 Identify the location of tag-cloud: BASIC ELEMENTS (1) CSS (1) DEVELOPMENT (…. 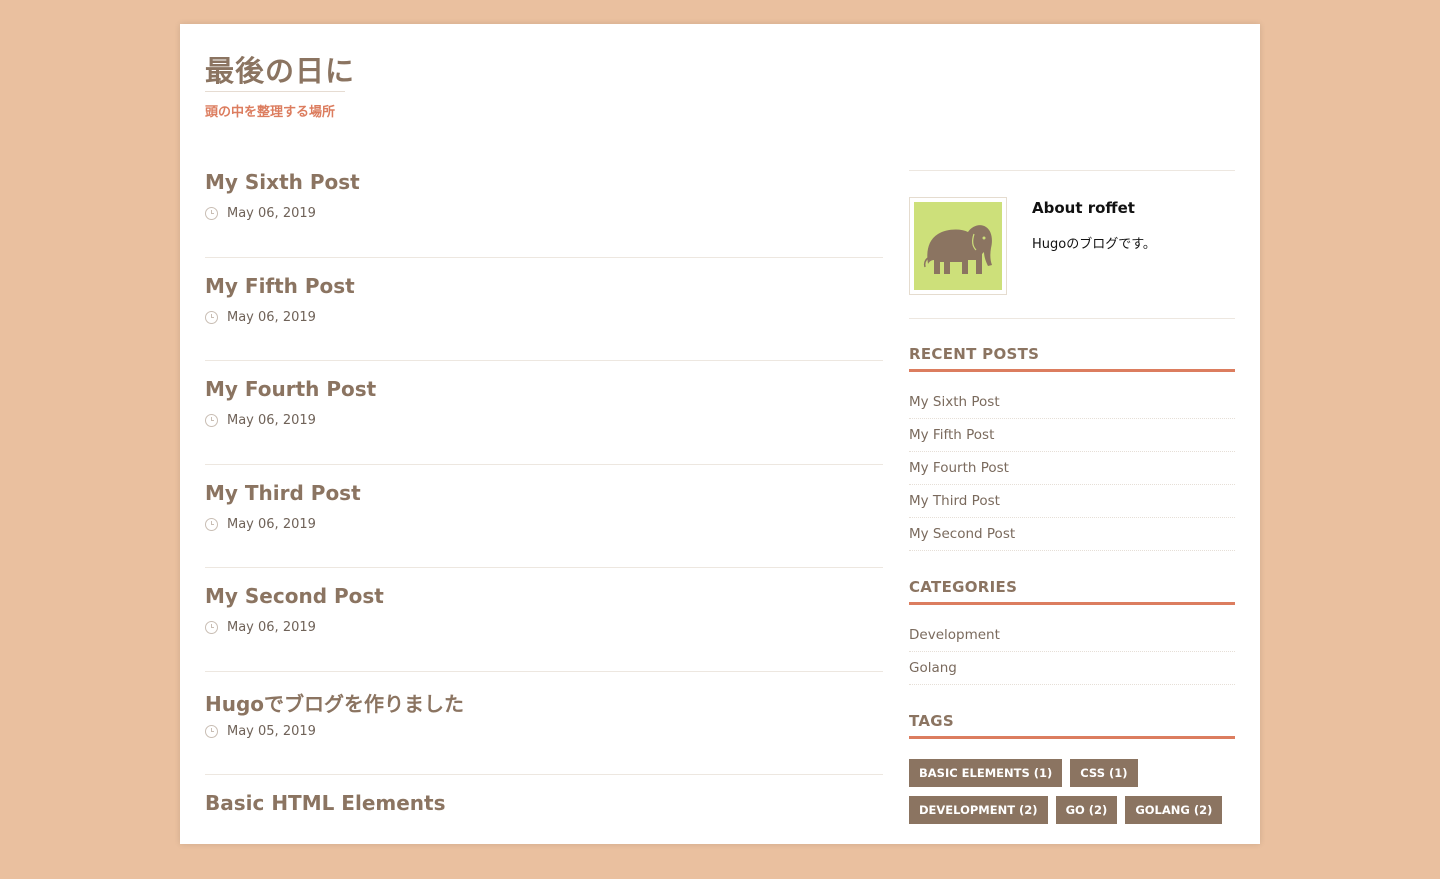
(1072, 791).